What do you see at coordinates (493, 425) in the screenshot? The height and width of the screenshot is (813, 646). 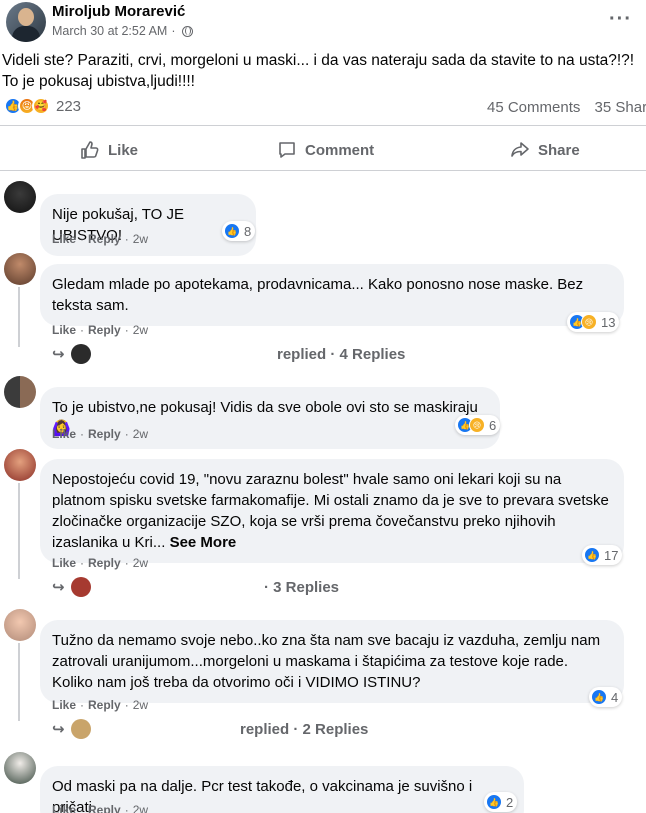 I see `comment-reaction-count: 6` at bounding box center [493, 425].